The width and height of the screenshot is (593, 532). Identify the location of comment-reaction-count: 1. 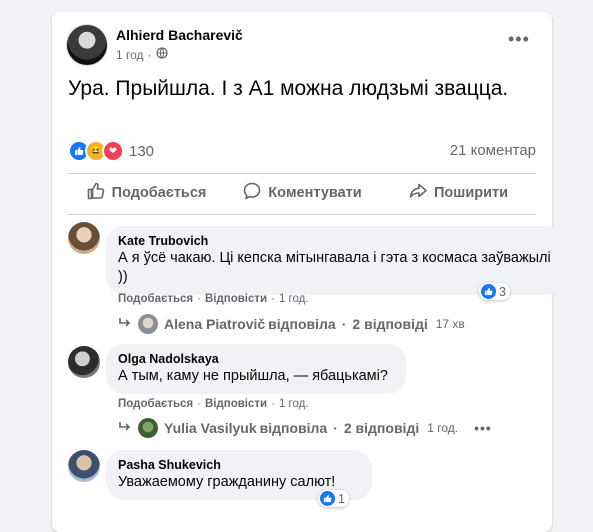
(341, 498).